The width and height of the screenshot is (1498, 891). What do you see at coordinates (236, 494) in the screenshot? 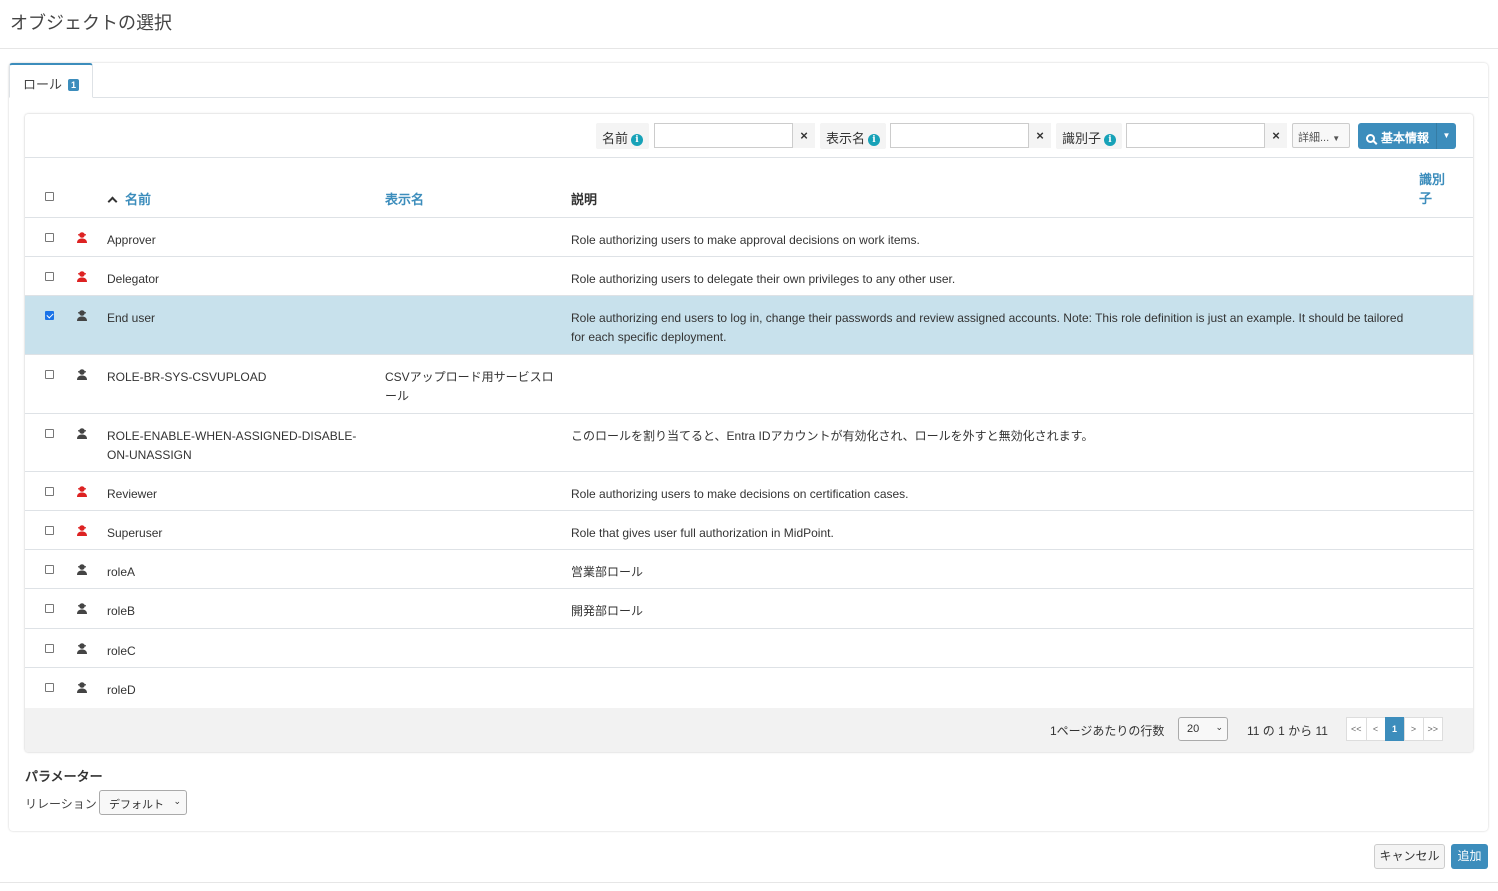
I see `role-name: Reviewer` at bounding box center [236, 494].